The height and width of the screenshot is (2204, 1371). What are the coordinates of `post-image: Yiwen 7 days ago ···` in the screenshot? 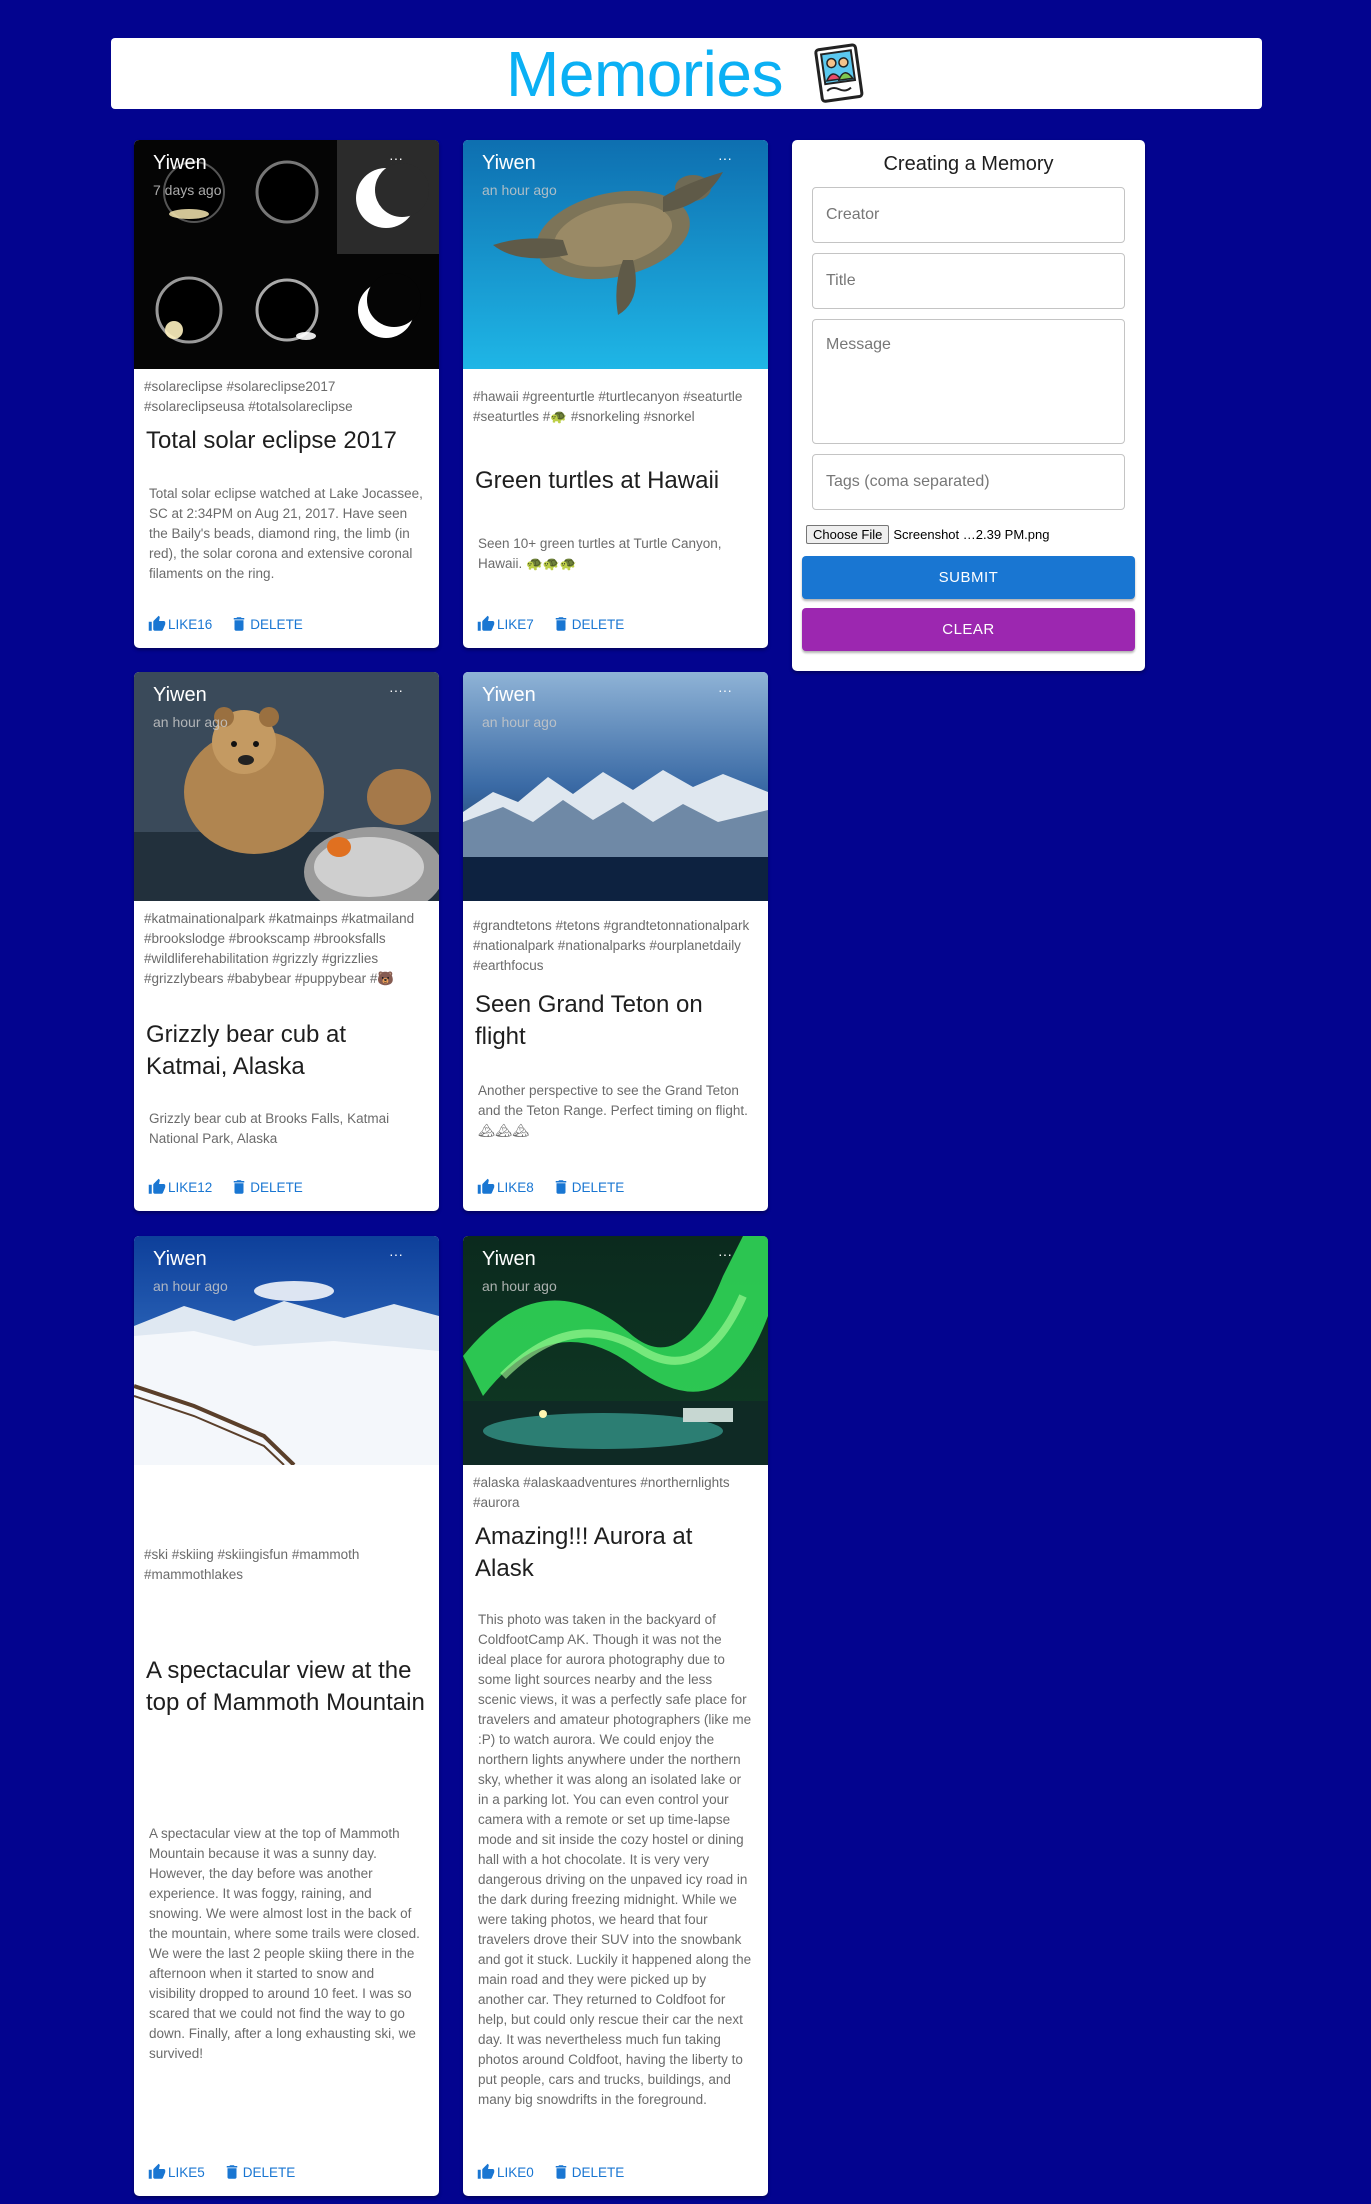 It's located at (286, 254).